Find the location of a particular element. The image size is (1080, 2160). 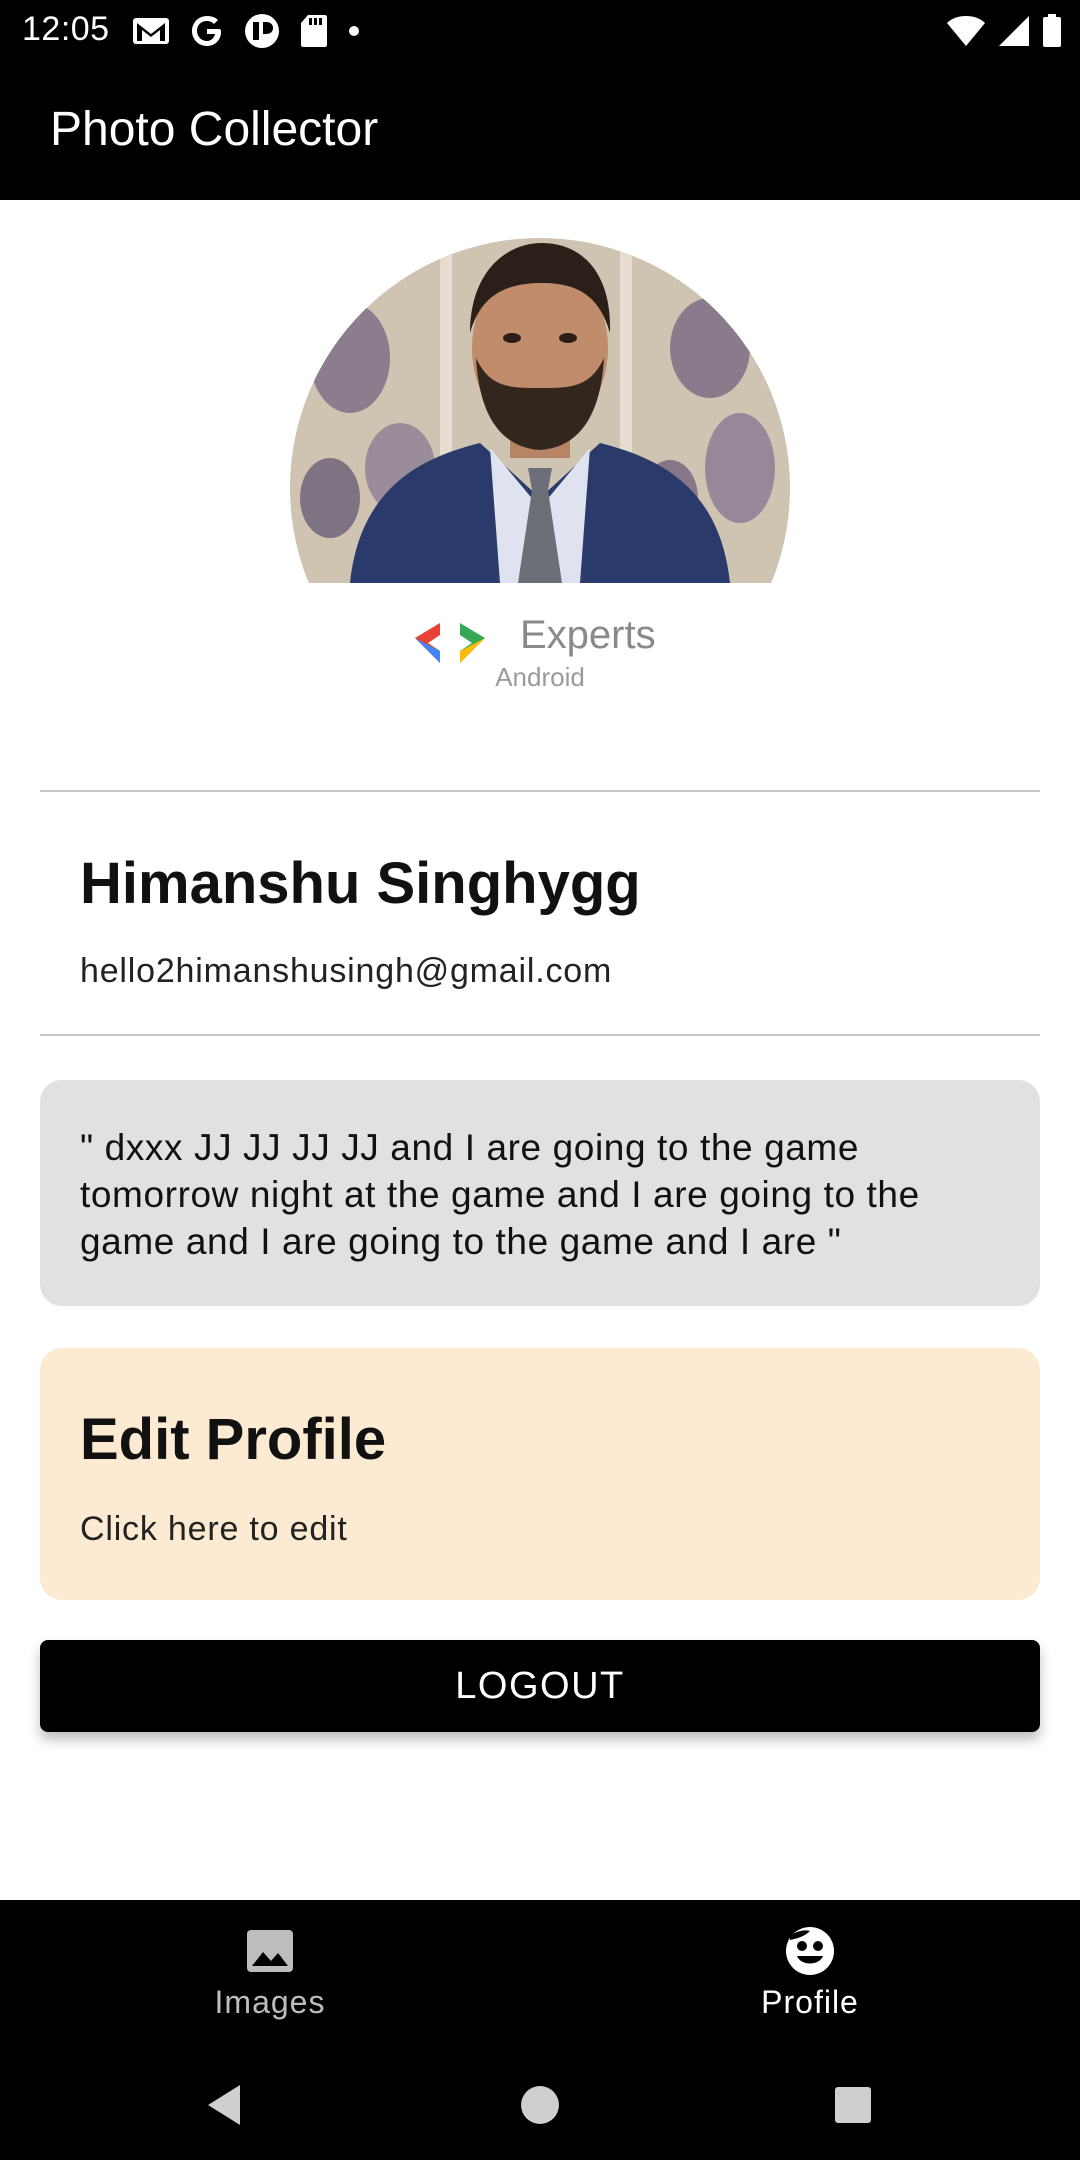

system-navigation is located at coordinates (540, 2105).